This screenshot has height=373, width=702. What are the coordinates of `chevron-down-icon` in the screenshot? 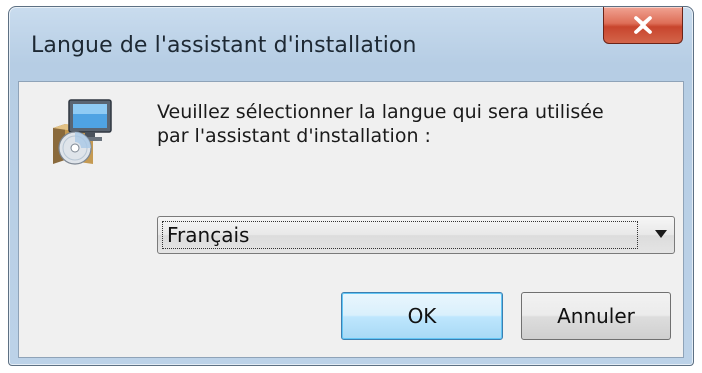 It's located at (661, 234).